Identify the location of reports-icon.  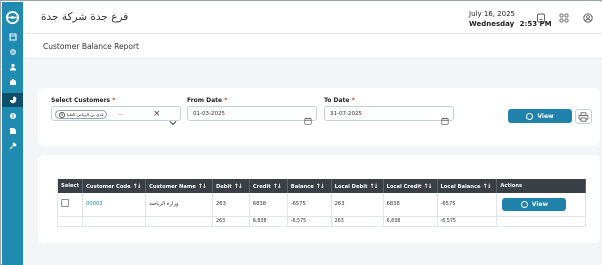
(12, 100).